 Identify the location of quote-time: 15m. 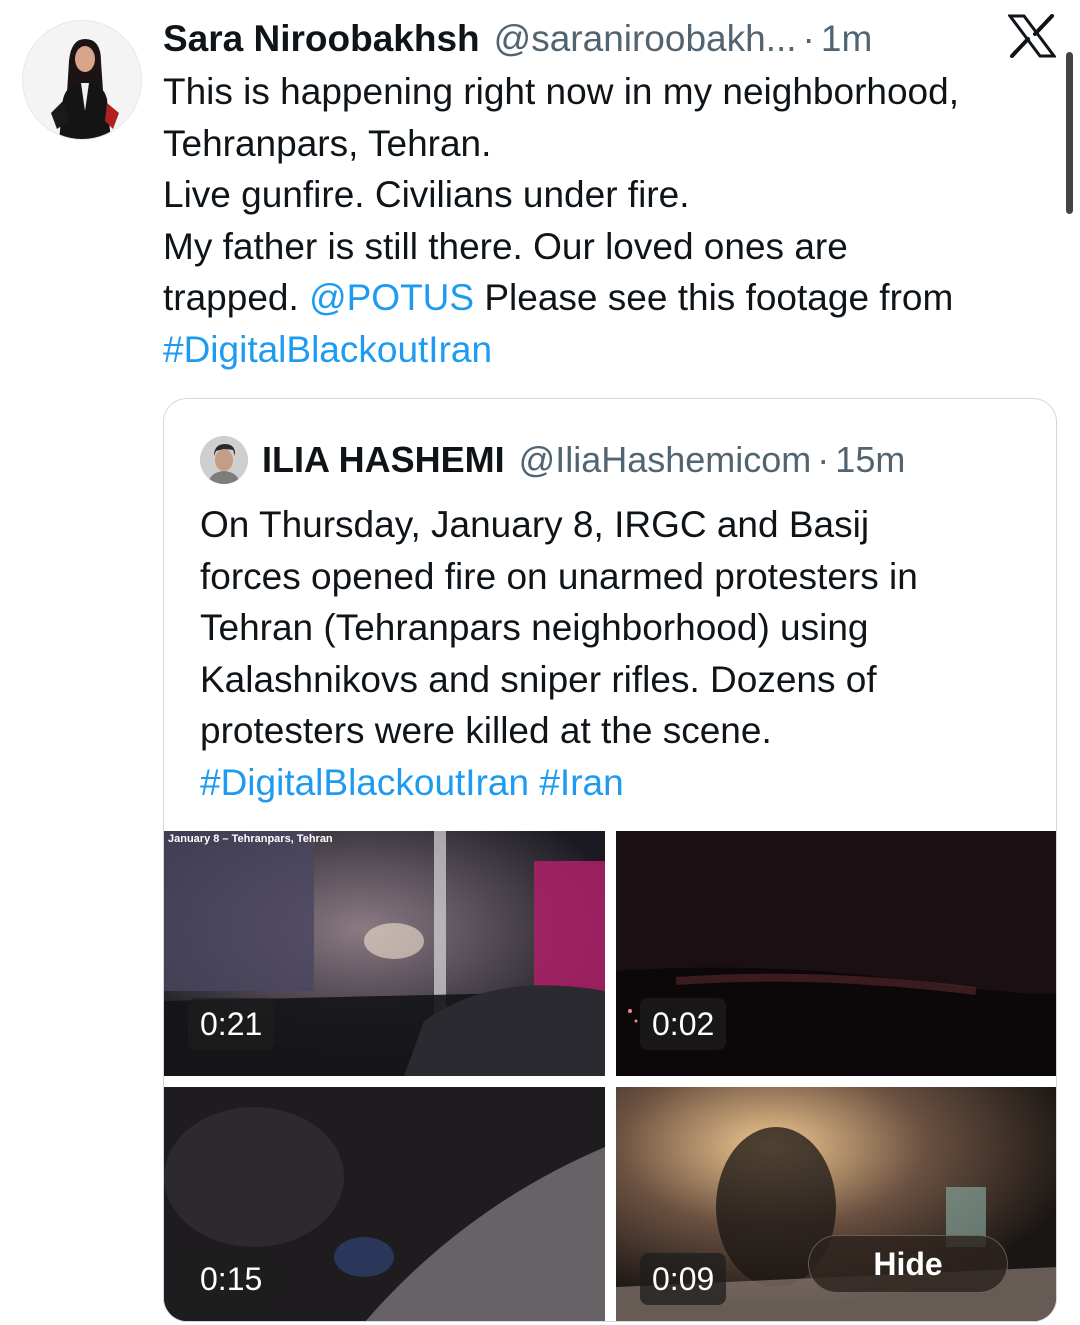
(870, 460).